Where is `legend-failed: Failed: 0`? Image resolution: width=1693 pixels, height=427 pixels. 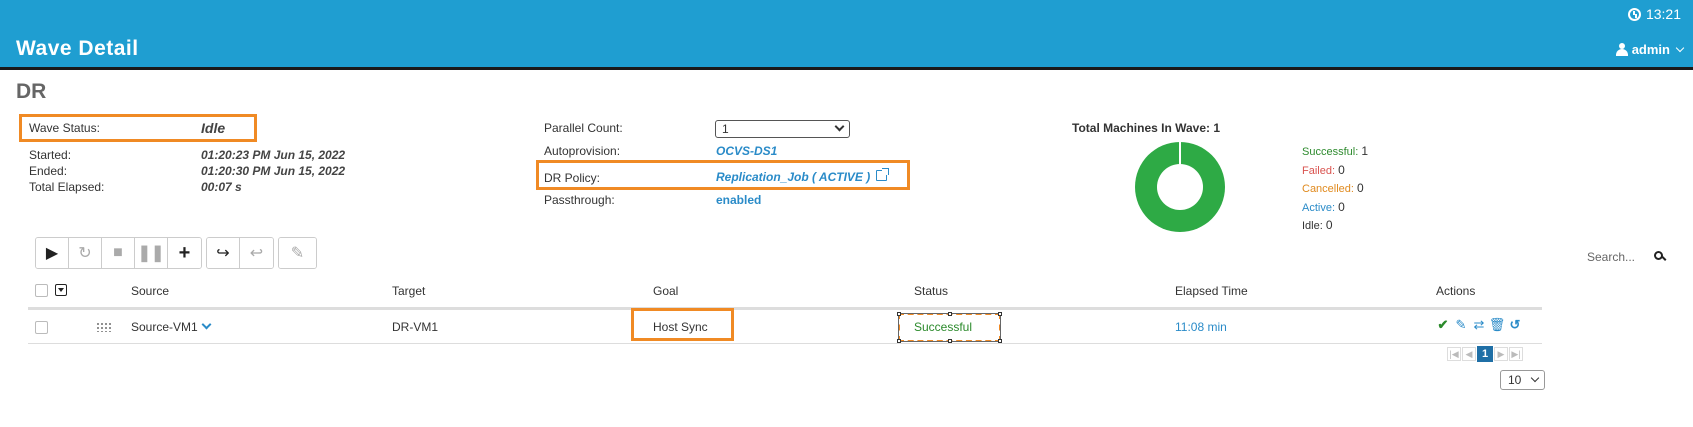
legend-failed: Failed: 0 is located at coordinates (1323, 169).